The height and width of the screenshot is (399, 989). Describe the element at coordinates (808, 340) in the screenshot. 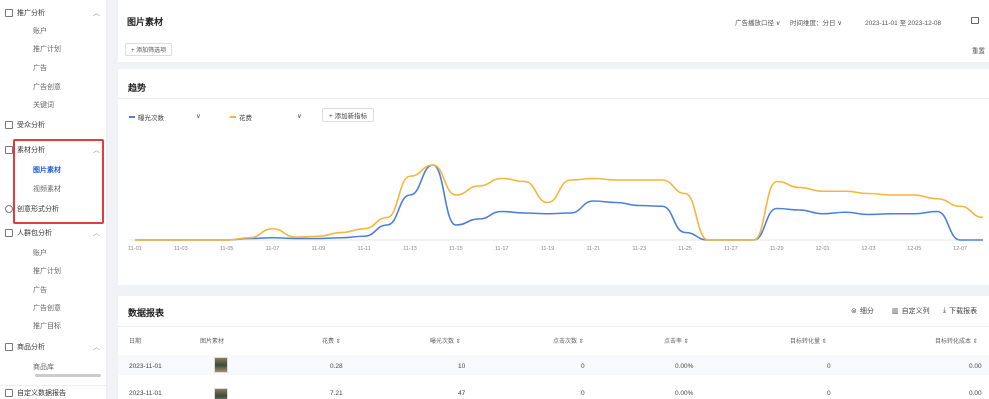

I see `col-header-conversions: 目标转化量 ⇕` at that location.